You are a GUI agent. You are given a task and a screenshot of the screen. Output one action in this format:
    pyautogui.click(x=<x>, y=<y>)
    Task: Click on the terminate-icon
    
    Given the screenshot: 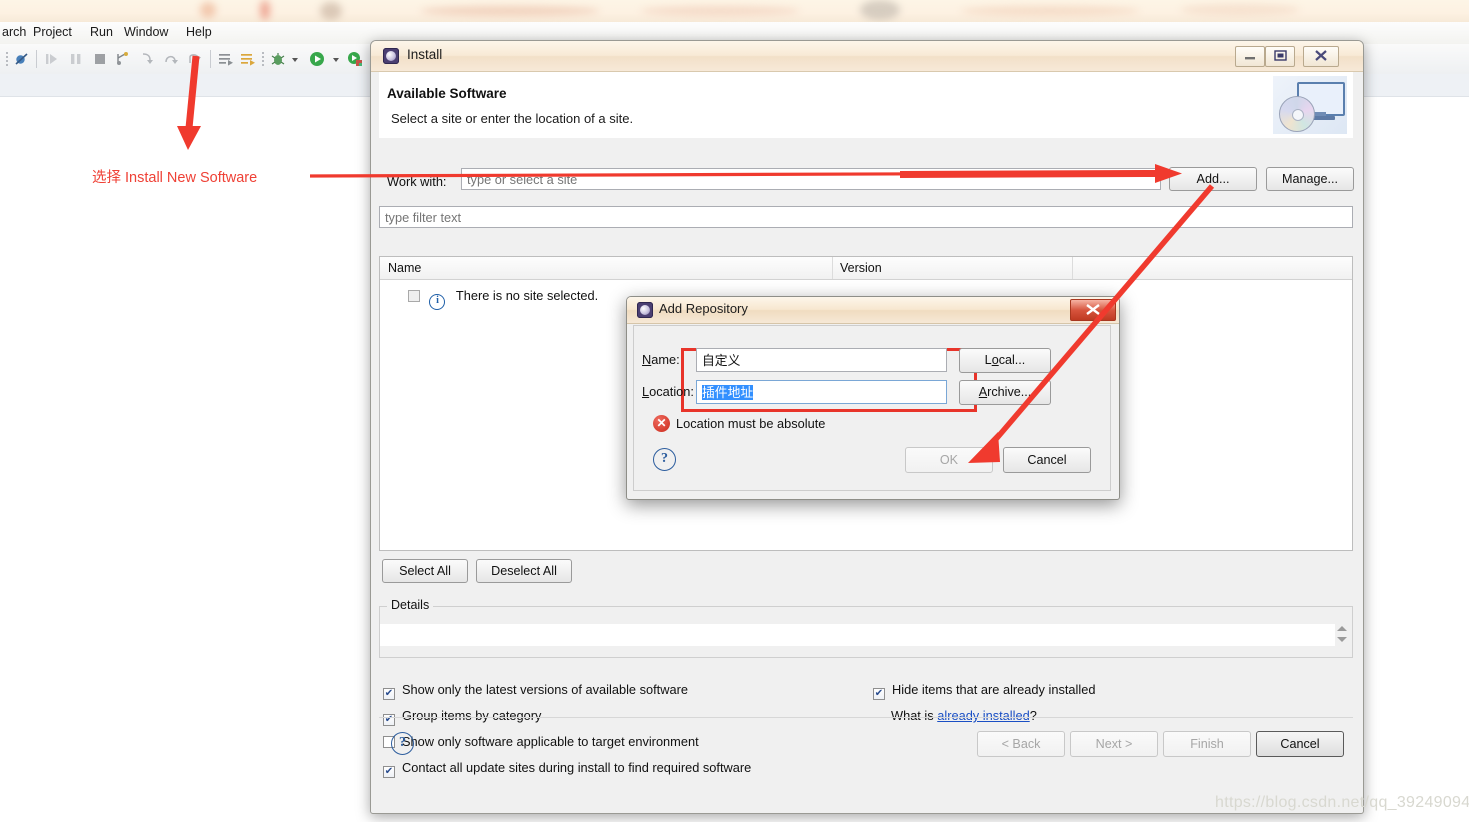 What is the action you would take?
    pyautogui.click(x=100, y=59)
    